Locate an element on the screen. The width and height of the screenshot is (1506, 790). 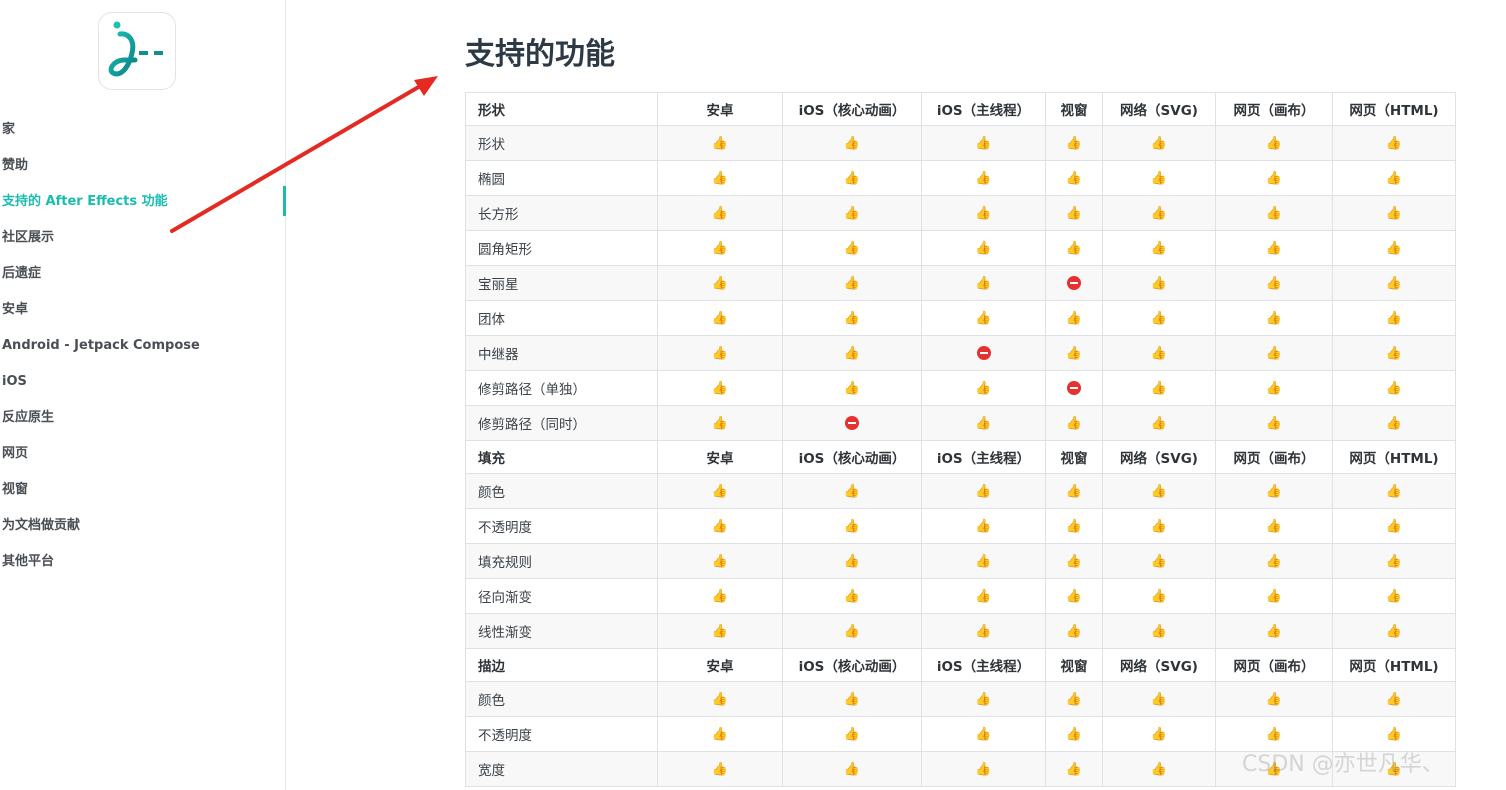
table-row: 团体 👍 👍 👍 👍 👍 👍 👍 is located at coordinates (960, 318).